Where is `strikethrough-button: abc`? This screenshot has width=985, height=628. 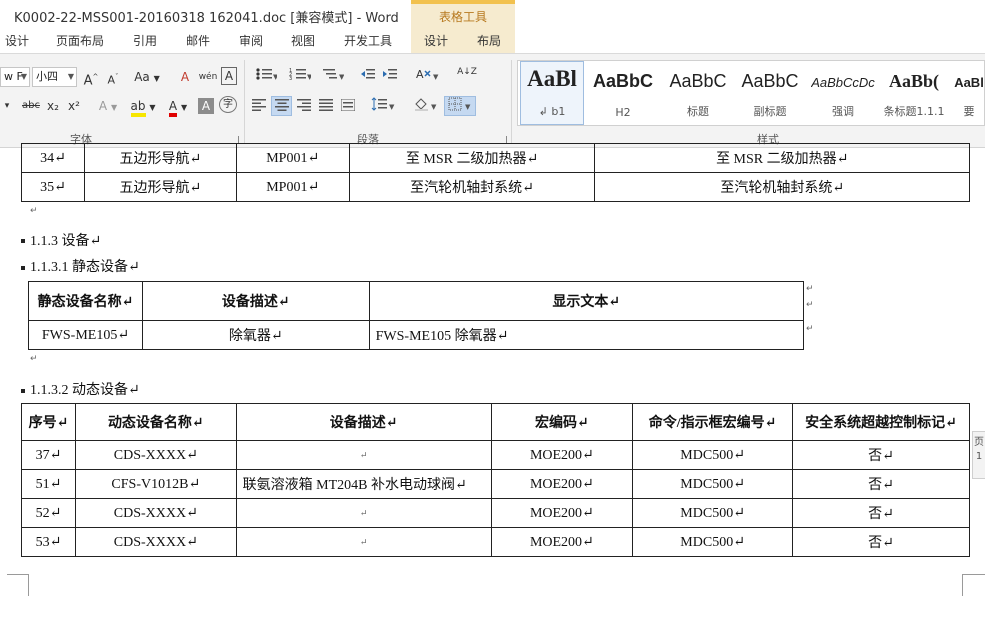 strikethrough-button: abc is located at coordinates (31, 106).